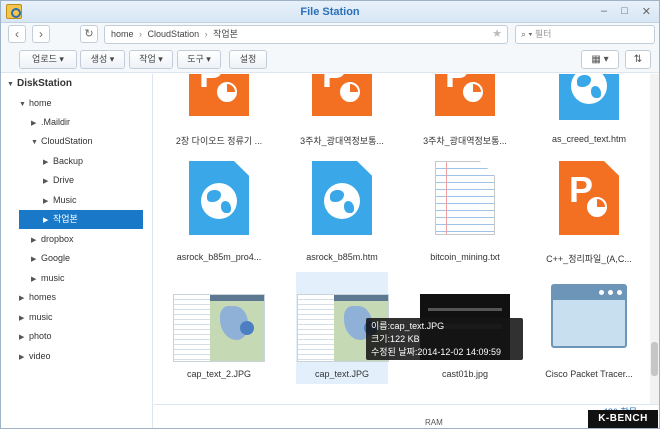 The height and width of the screenshot is (429, 660). I want to click on tools-button: 도구 ▾, so click(199, 59).